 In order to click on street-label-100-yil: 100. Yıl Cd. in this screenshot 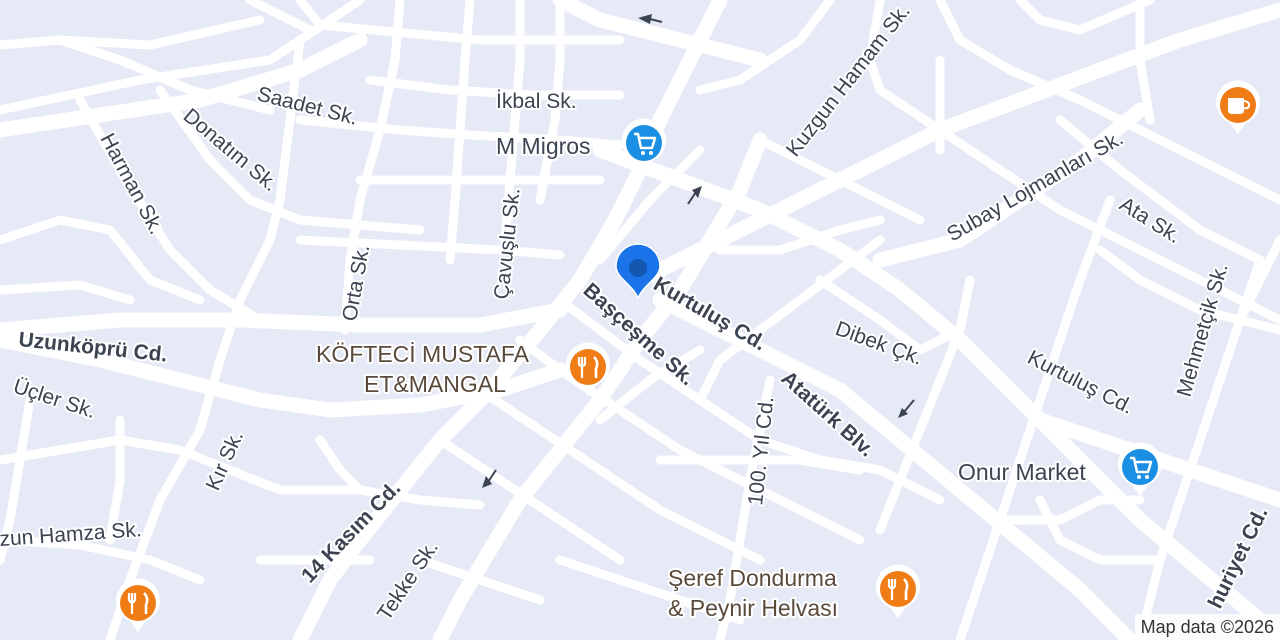, I will do `click(761, 450)`.